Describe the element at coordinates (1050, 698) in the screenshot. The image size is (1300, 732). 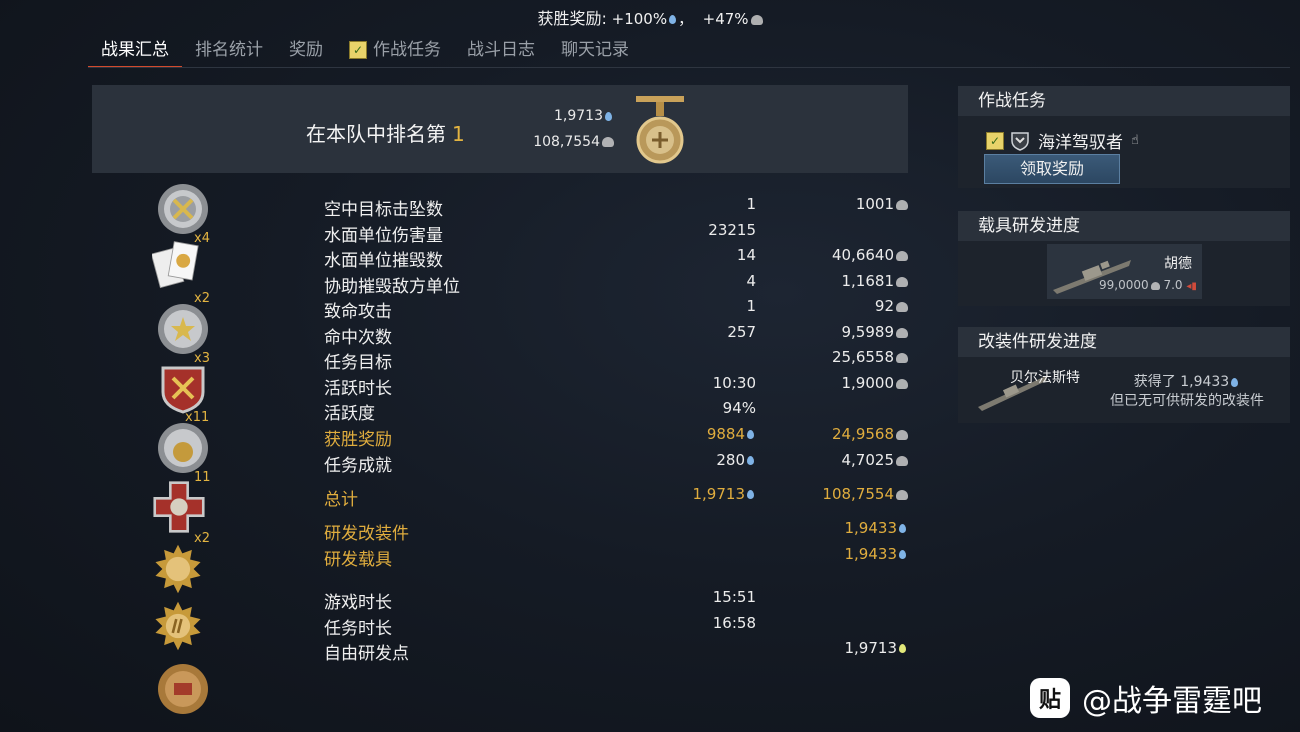
I see `tieba-logo-icon: 贴` at that location.